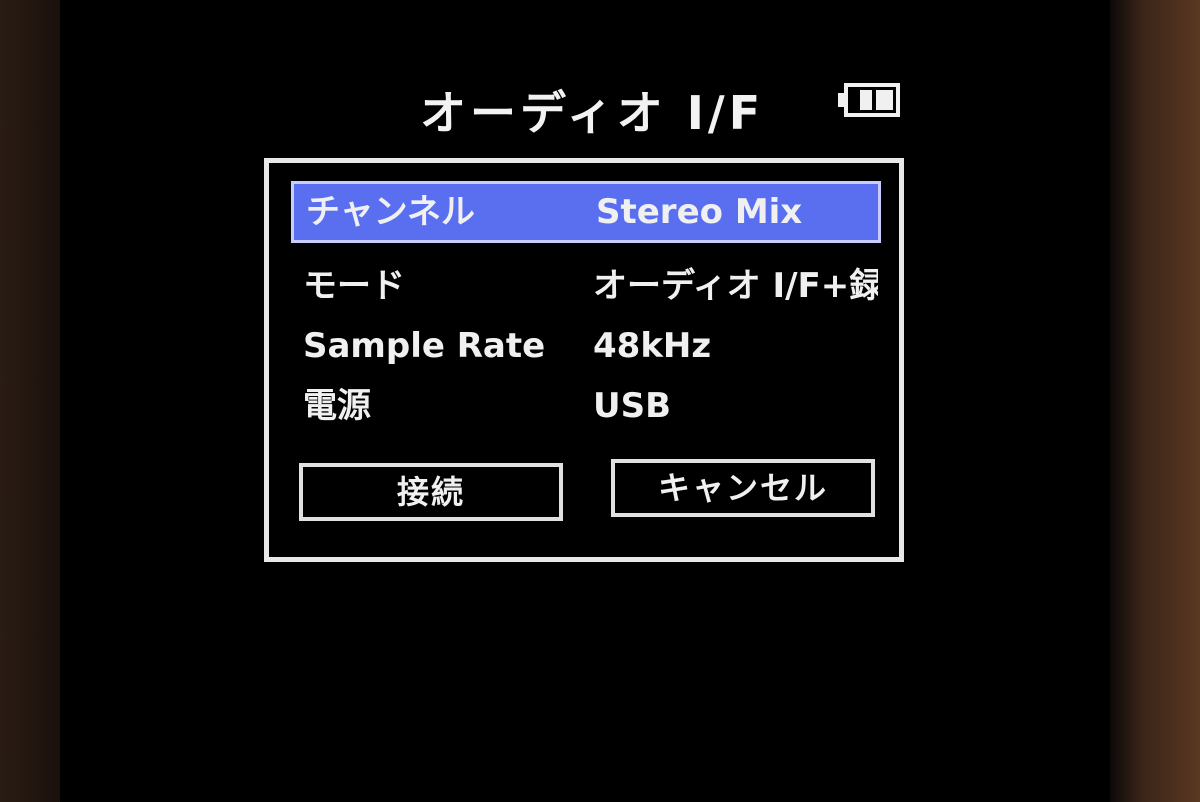 The width and height of the screenshot is (1200, 802). I want to click on setting-label: チャンネル, so click(390, 212).